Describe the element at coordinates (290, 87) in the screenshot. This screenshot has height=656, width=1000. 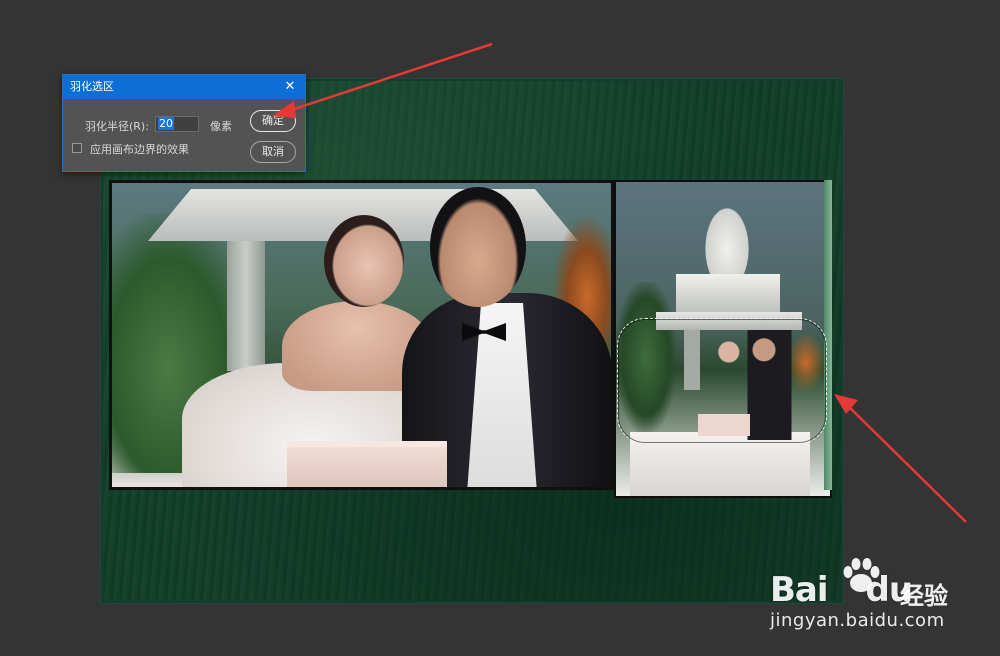
I see `close-icon: ✕` at that location.